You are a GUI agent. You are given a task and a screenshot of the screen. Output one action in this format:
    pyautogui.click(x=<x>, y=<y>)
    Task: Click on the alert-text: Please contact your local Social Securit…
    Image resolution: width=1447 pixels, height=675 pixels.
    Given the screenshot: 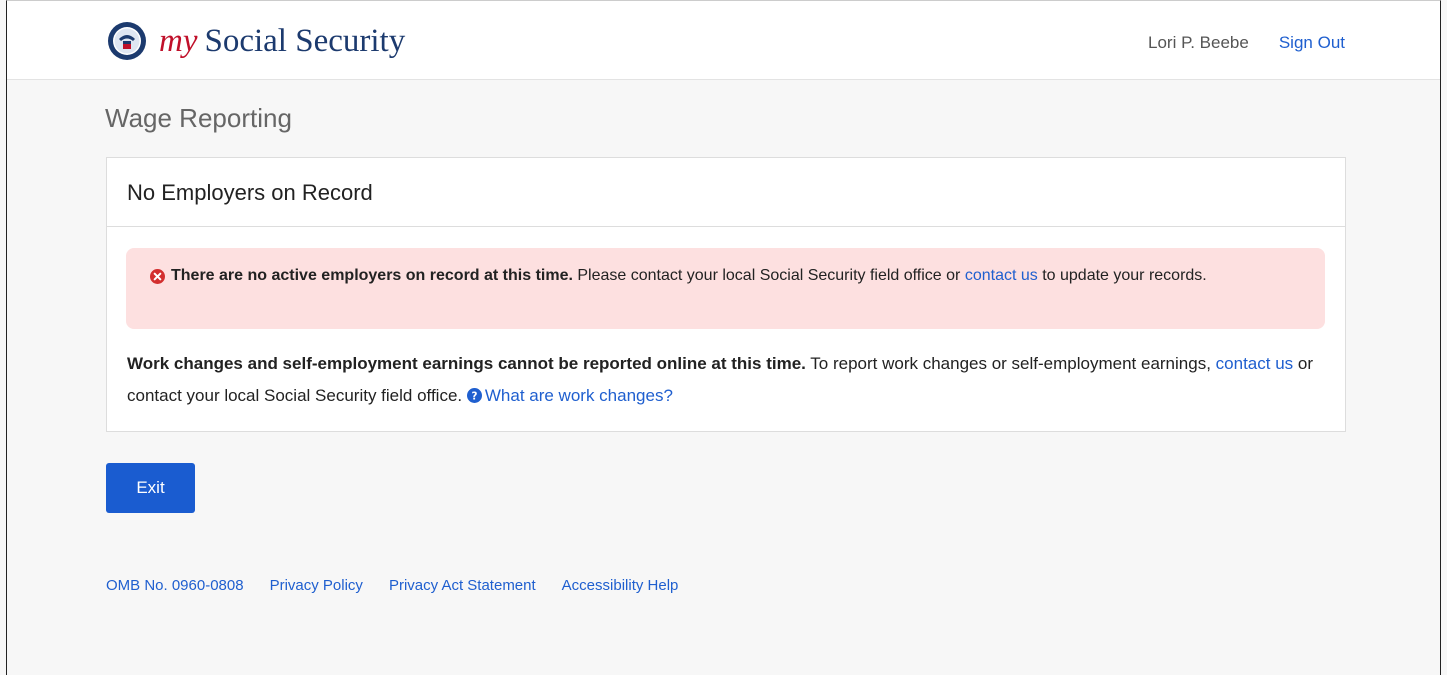 What is the action you would take?
    pyautogui.click(x=768, y=275)
    